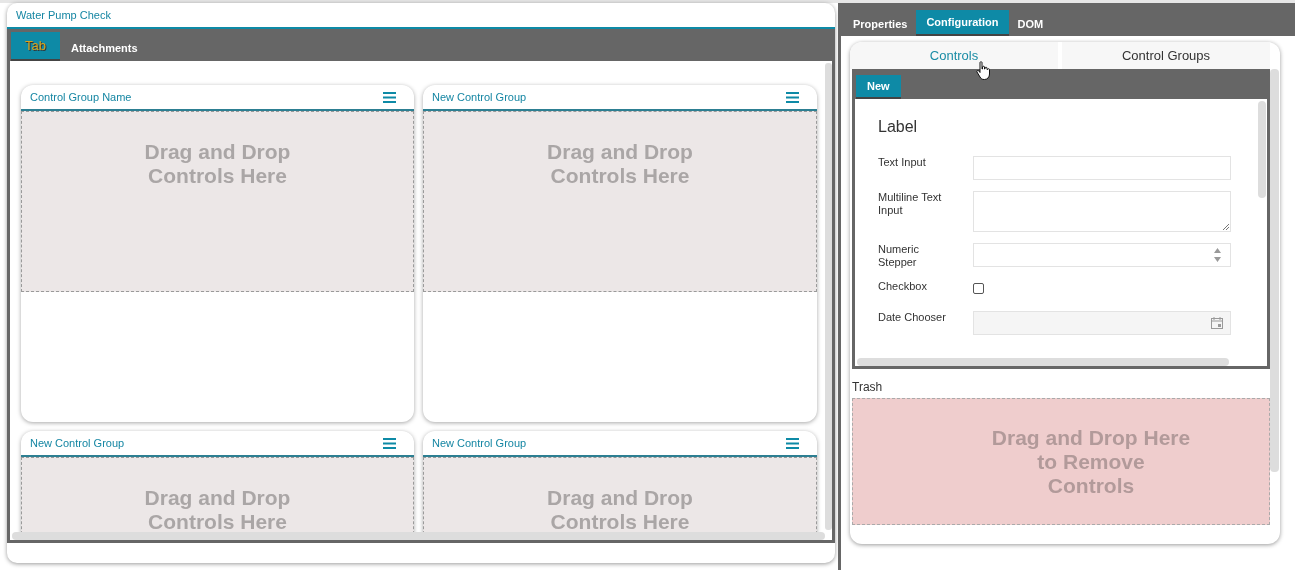  I want to click on date-field, so click(1102, 323).